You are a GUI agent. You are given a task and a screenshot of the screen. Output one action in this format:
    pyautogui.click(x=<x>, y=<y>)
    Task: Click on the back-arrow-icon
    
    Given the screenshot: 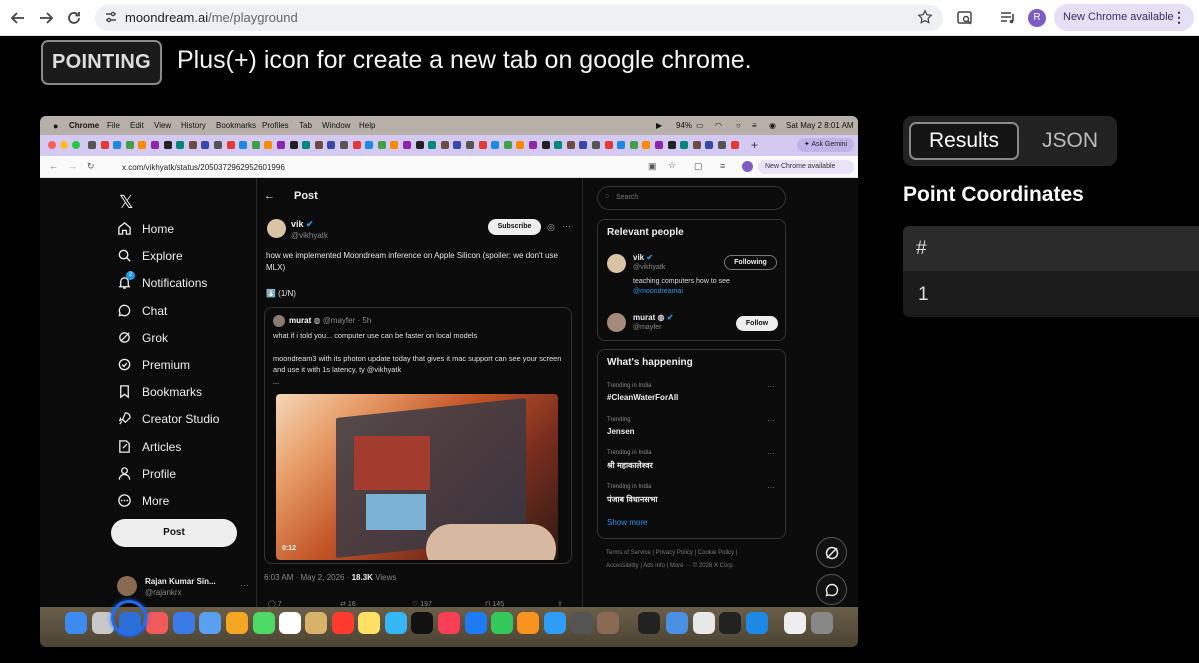 What is the action you would take?
    pyautogui.click(x=18, y=18)
    